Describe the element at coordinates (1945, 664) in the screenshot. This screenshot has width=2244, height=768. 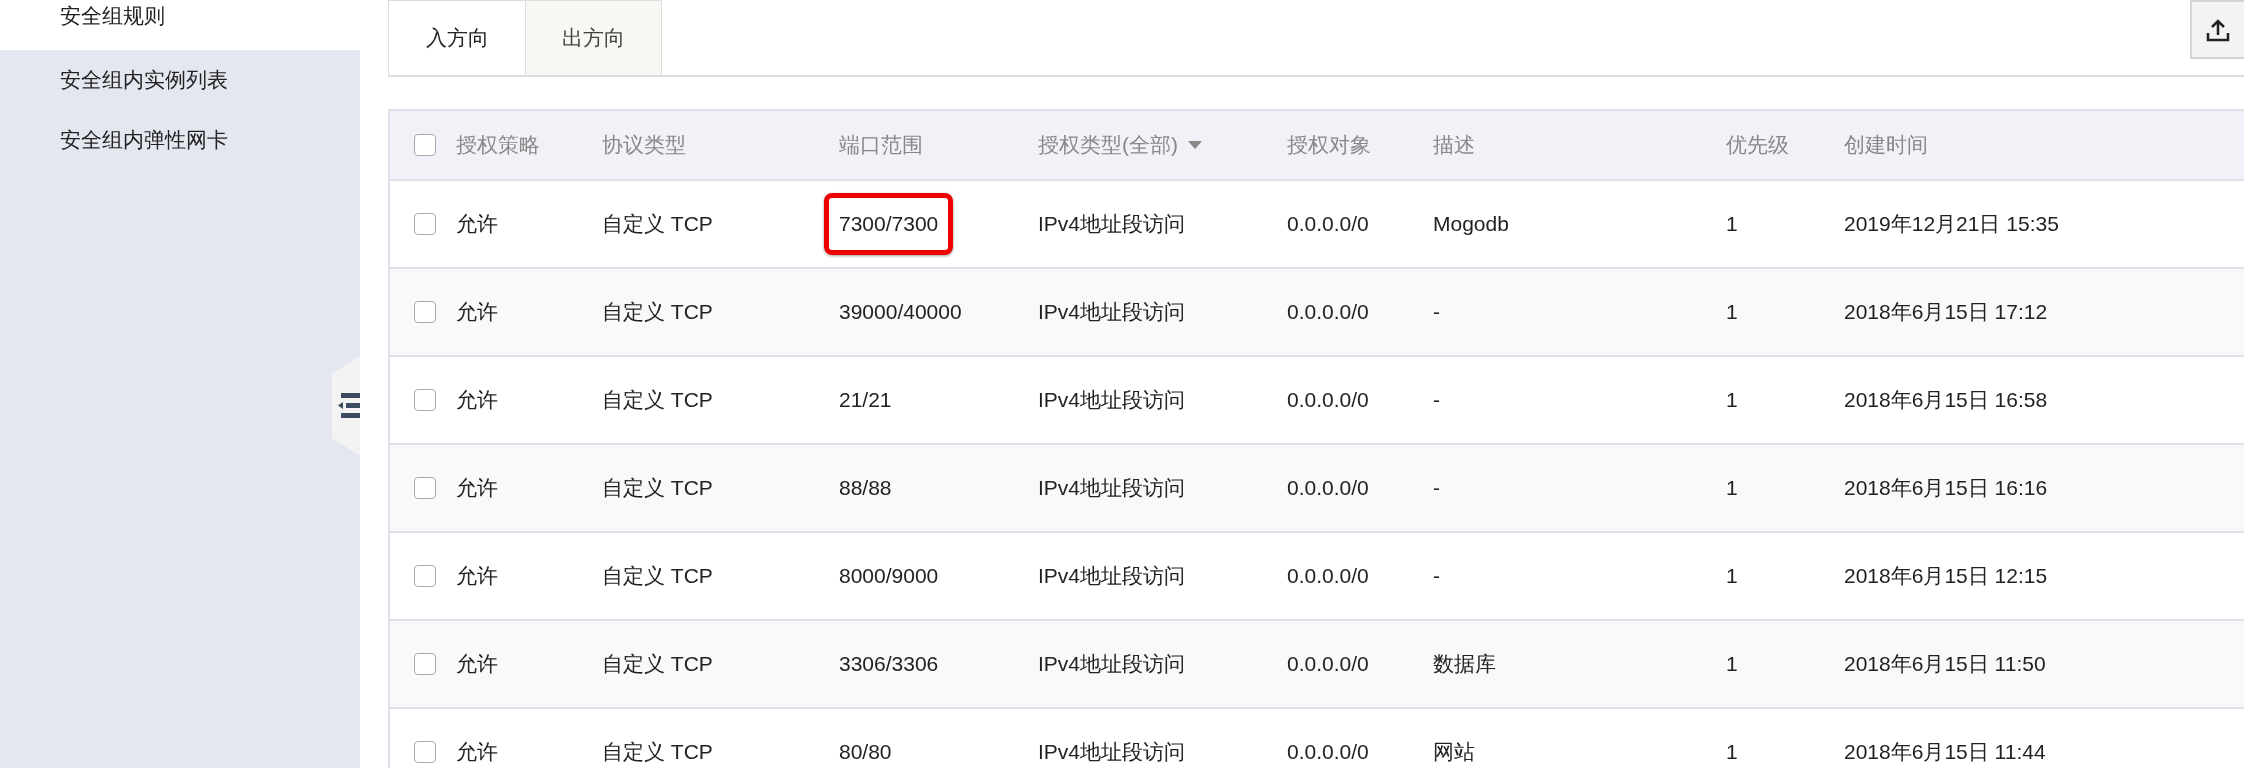
I see `table-cell-text: 2018年6月15日 11:50` at that location.